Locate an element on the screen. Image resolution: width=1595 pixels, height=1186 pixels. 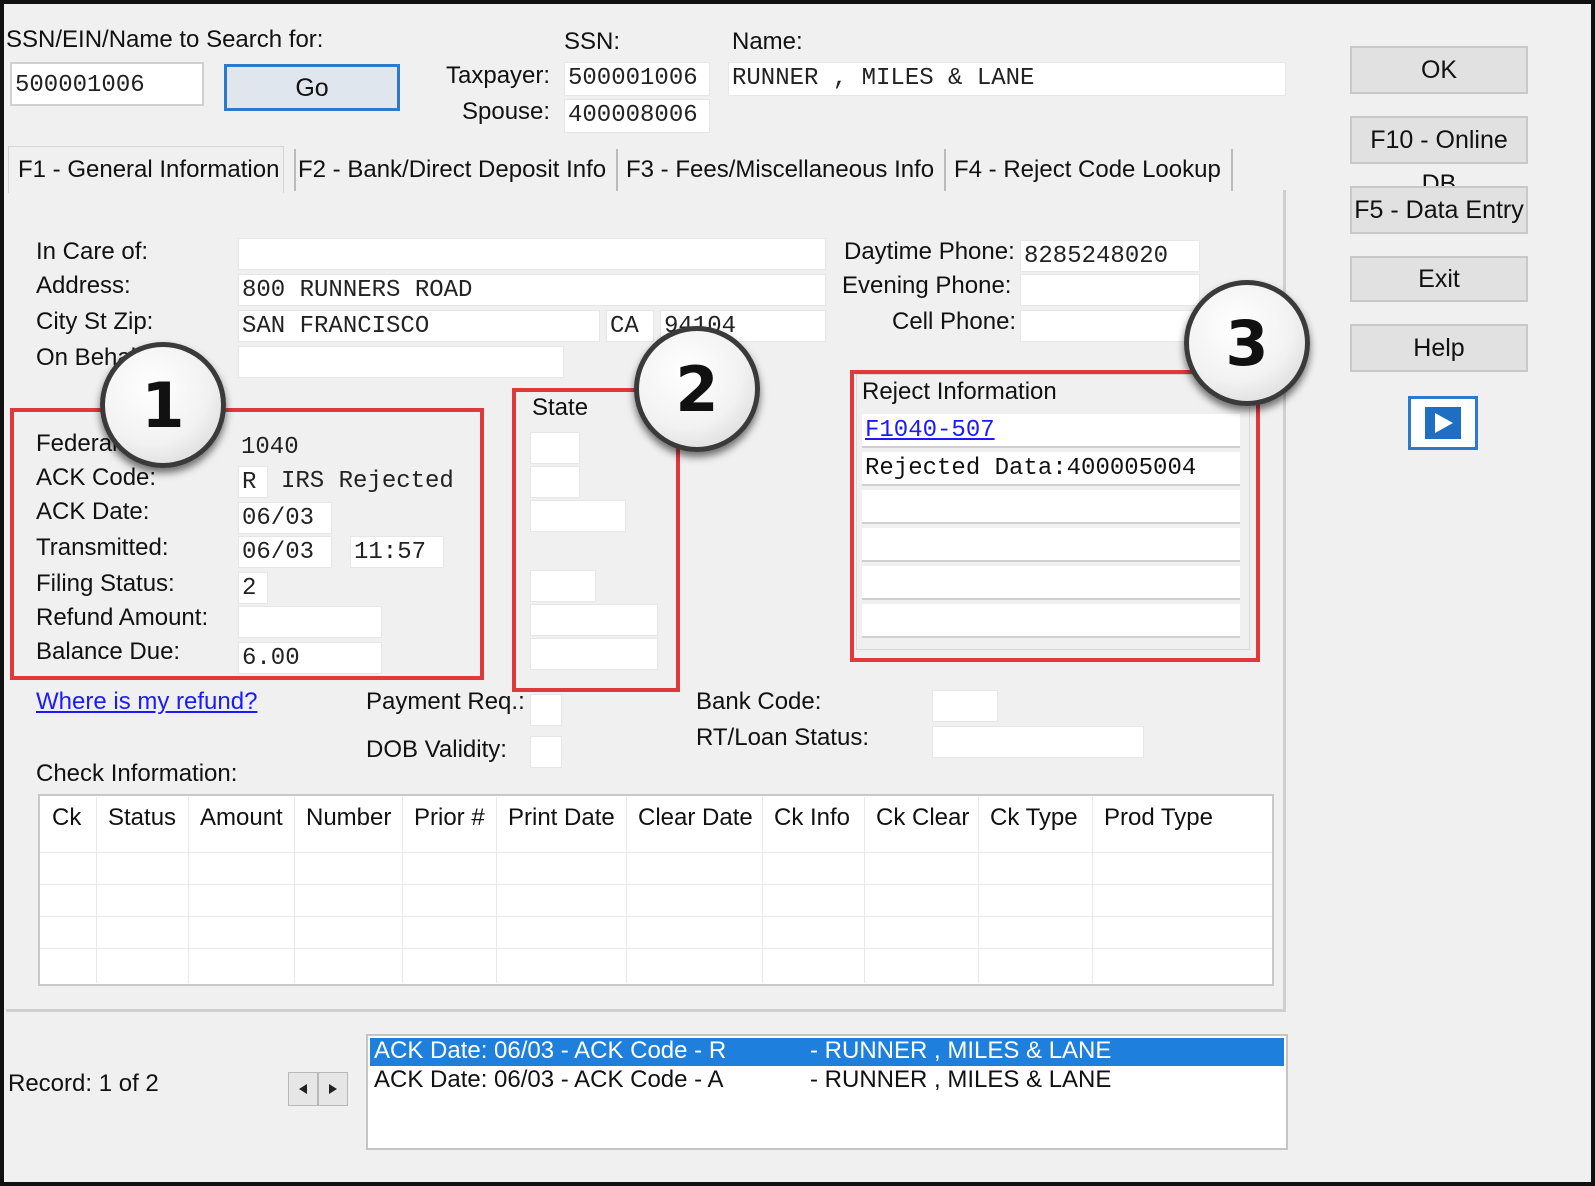
tab-fees-miscellaneous: F3 - Fees/Miscellaneous Info is located at coordinates (786, 170).